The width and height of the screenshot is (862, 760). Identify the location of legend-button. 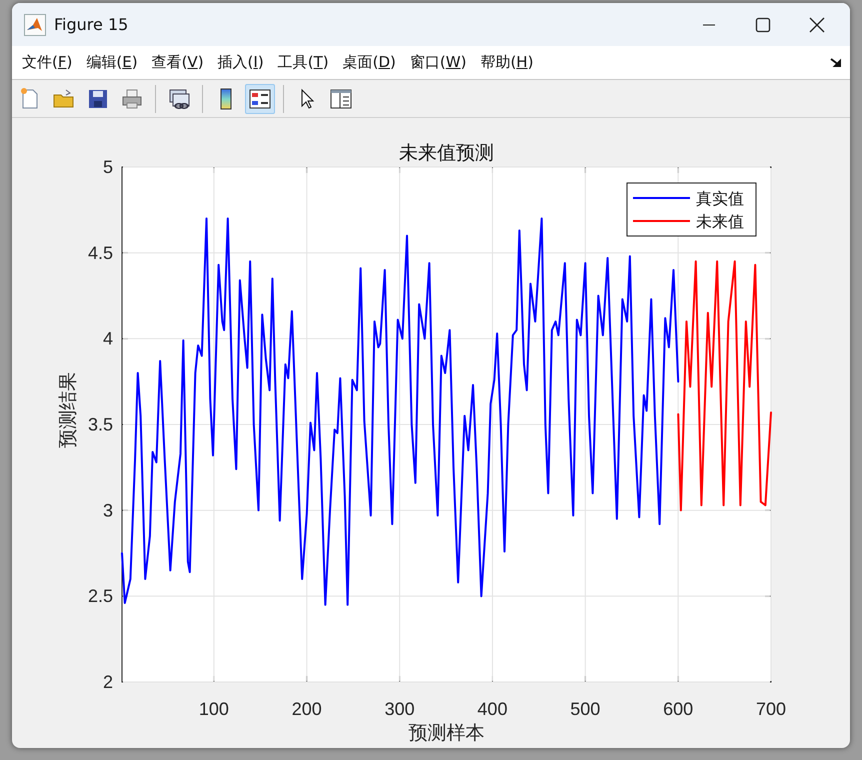
(260, 99).